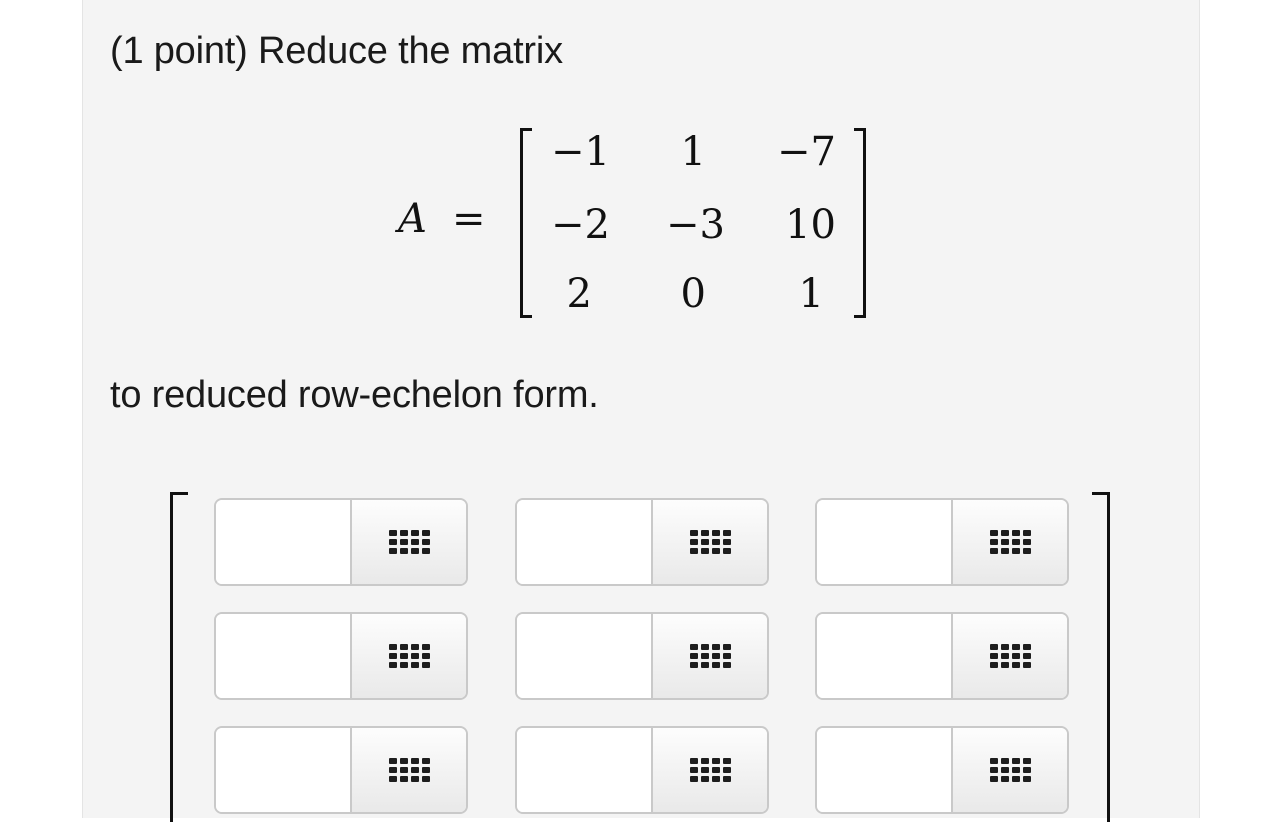 This screenshot has width=1277, height=822. What do you see at coordinates (336, 51) in the screenshot?
I see `problem-prompt: (1 point) Reduce the matrix` at bounding box center [336, 51].